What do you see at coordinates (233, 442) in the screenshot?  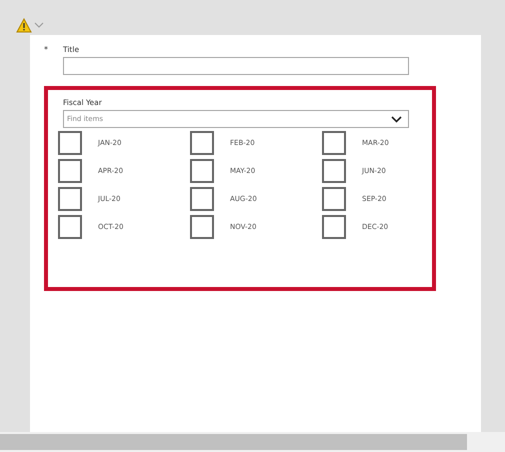 I see `scrollbar-thumb` at bounding box center [233, 442].